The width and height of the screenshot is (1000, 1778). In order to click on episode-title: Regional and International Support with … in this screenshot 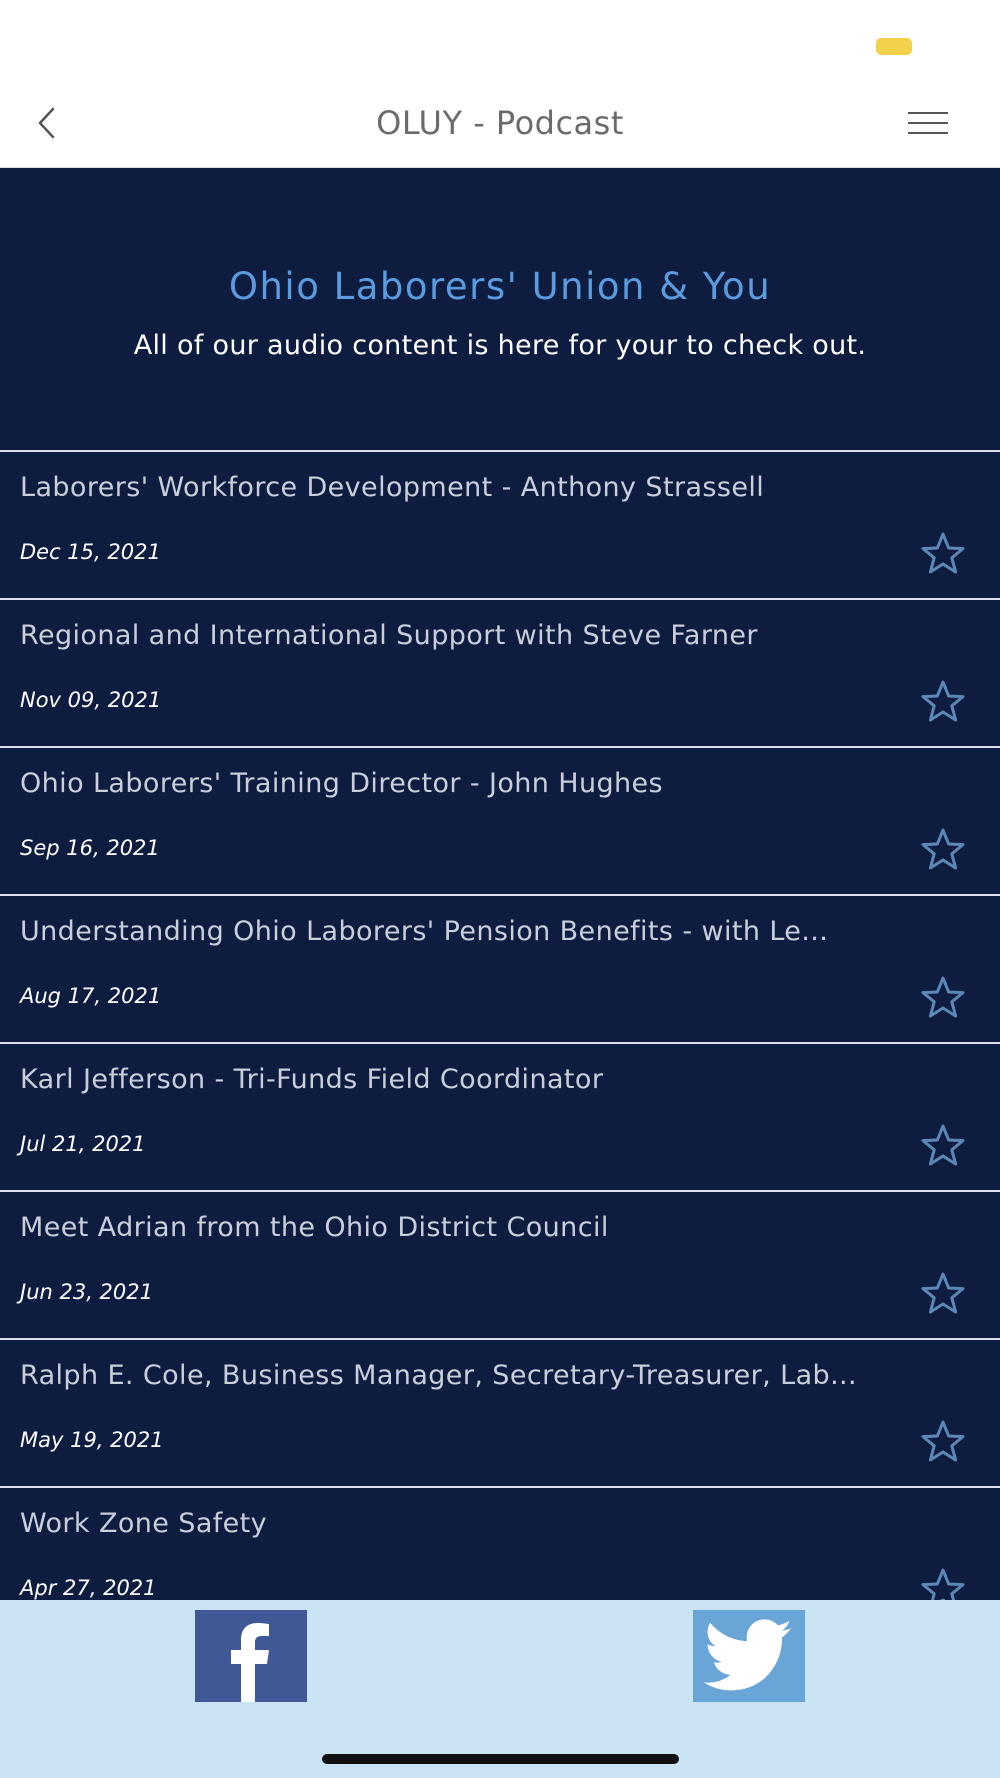, I will do `click(389, 635)`.